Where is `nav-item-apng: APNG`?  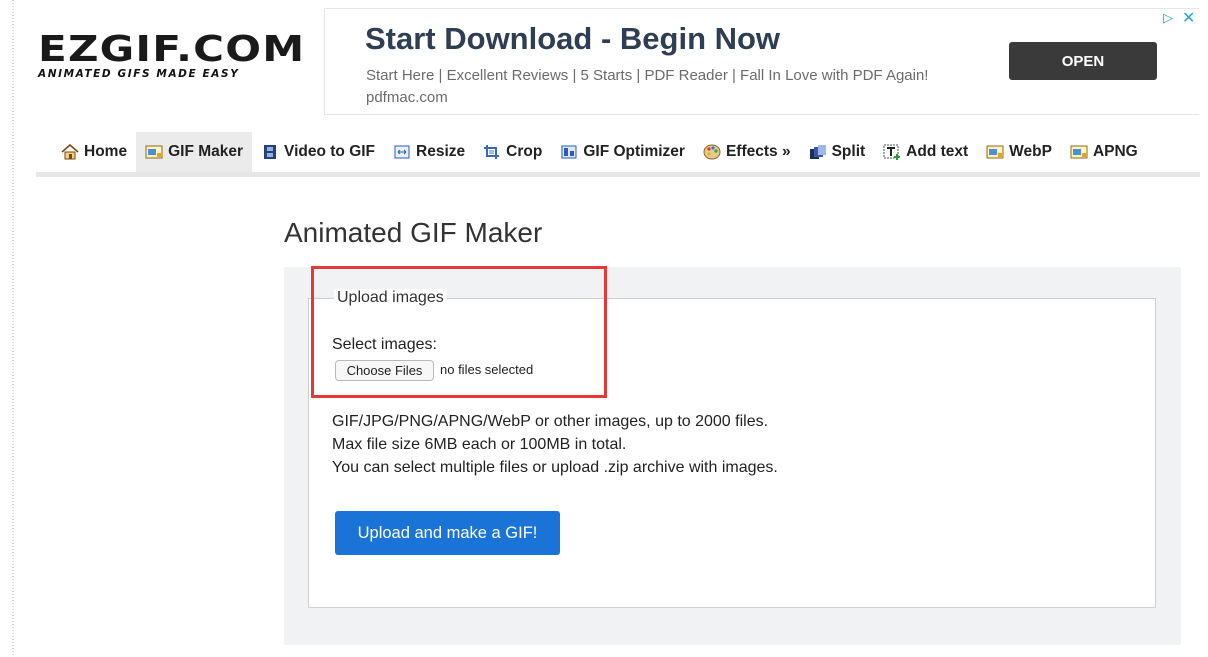
nav-item-apng: APNG is located at coordinates (1104, 152).